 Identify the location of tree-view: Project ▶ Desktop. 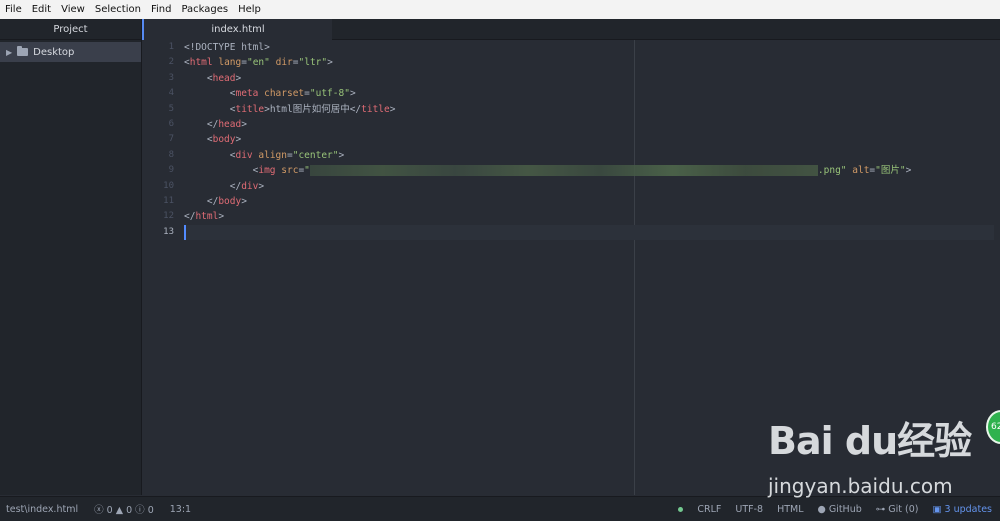
(71, 257).